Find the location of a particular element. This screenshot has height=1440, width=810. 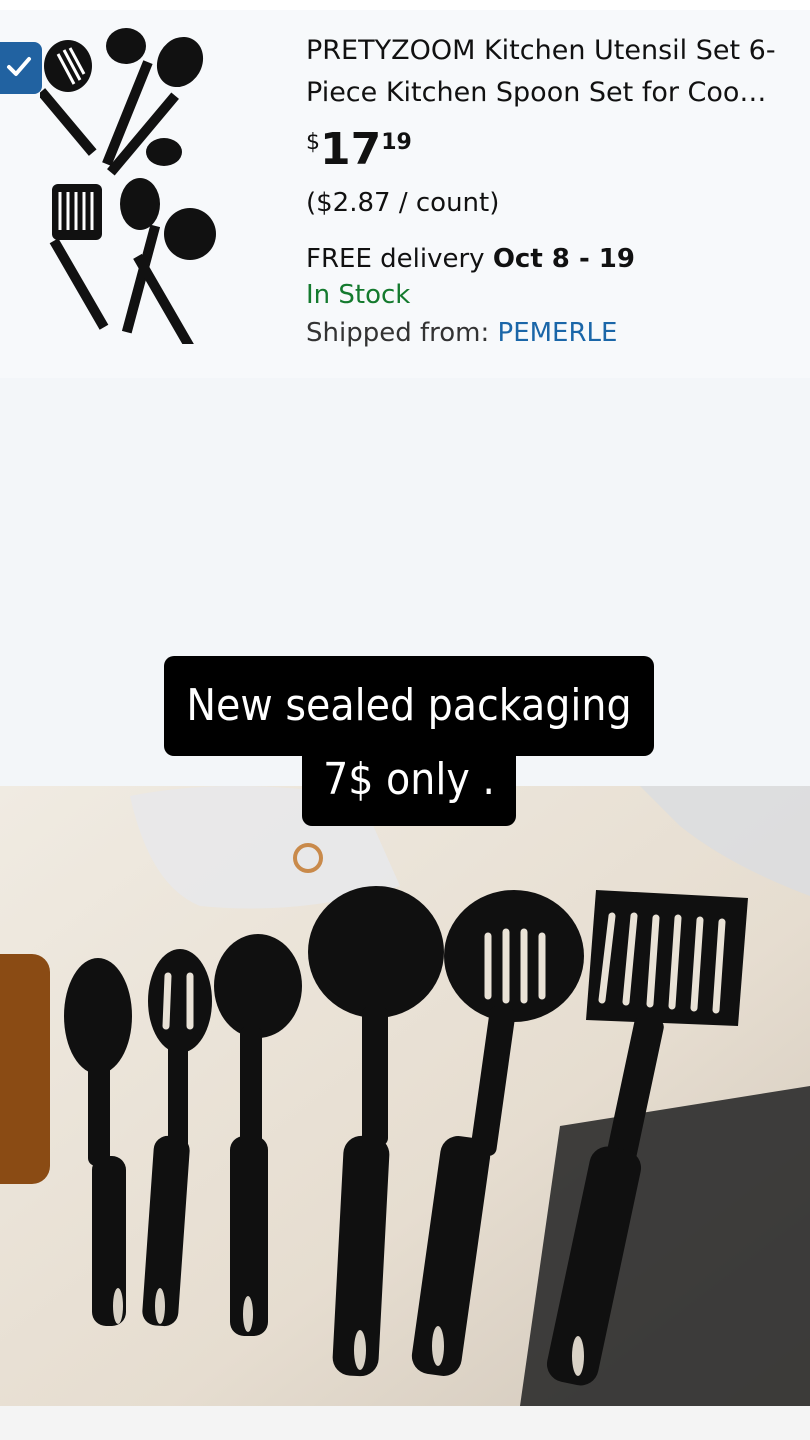

caption-line2: 7$ only . is located at coordinates (409, 781).